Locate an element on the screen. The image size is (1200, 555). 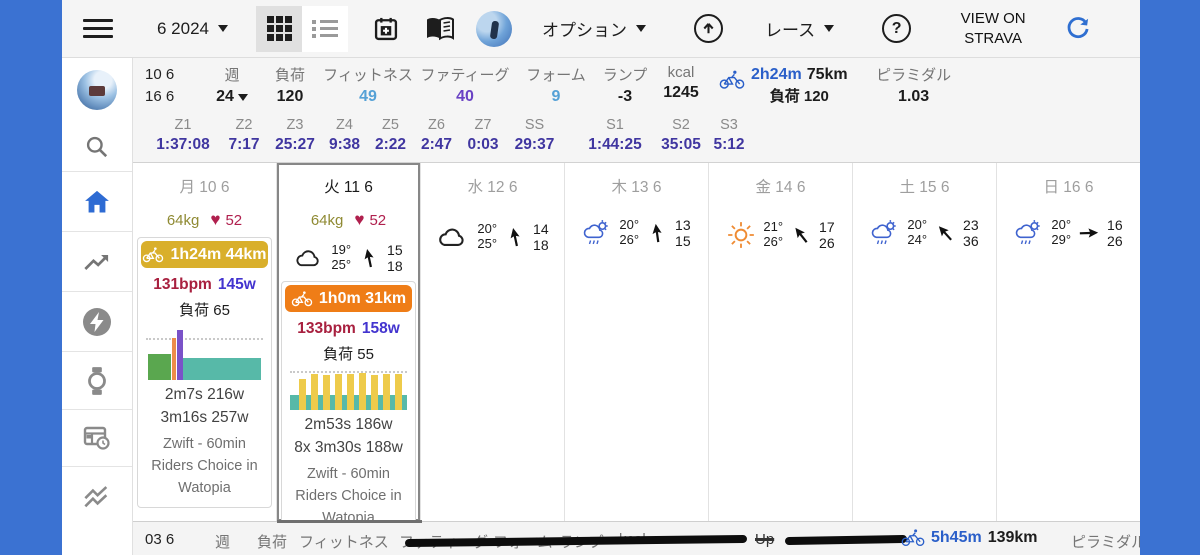
left-margin is located at coordinates (31, 277).